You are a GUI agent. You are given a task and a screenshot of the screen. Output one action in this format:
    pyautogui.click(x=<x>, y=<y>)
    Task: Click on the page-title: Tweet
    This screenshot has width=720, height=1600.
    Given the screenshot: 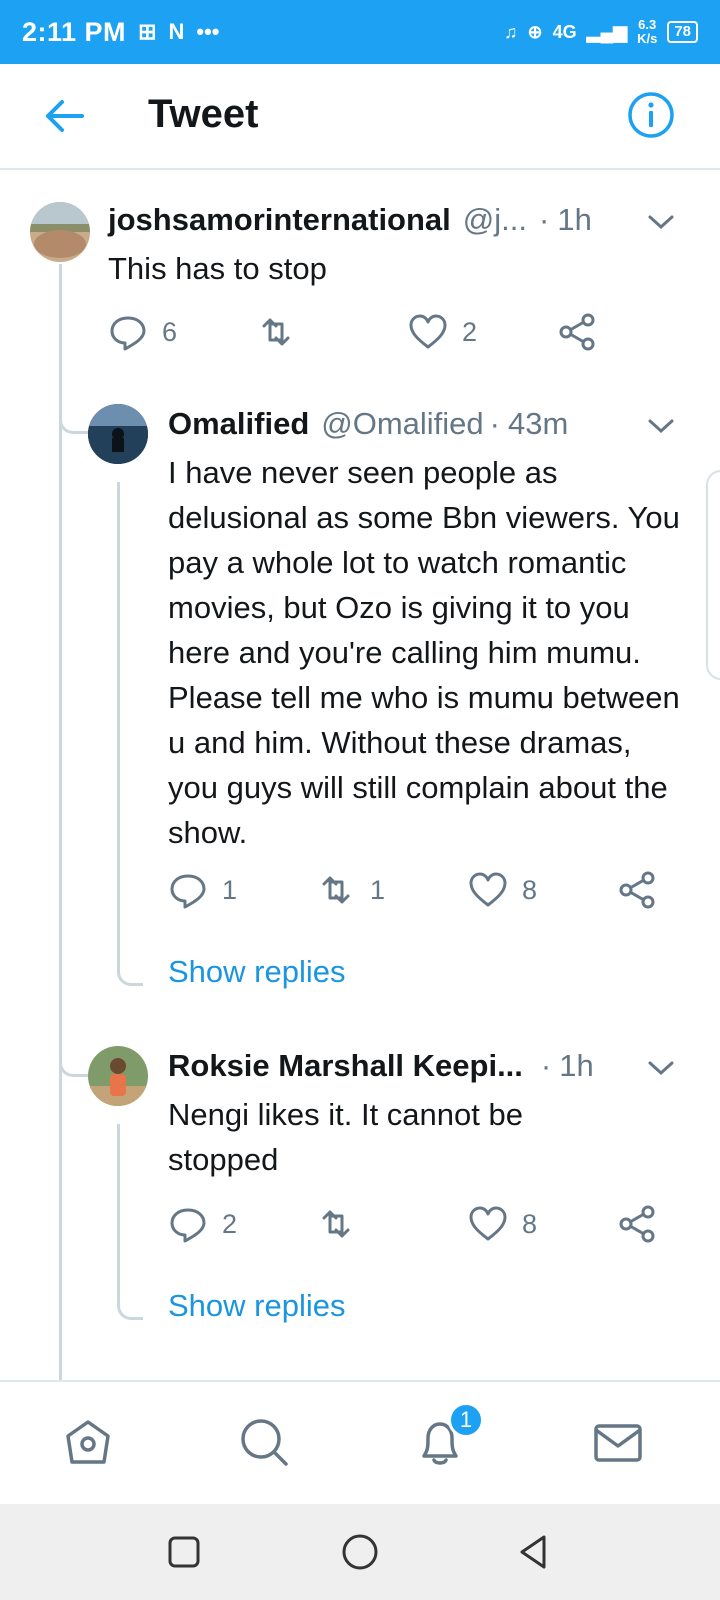 What is the action you would take?
    pyautogui.click(x=203, y=114)
    